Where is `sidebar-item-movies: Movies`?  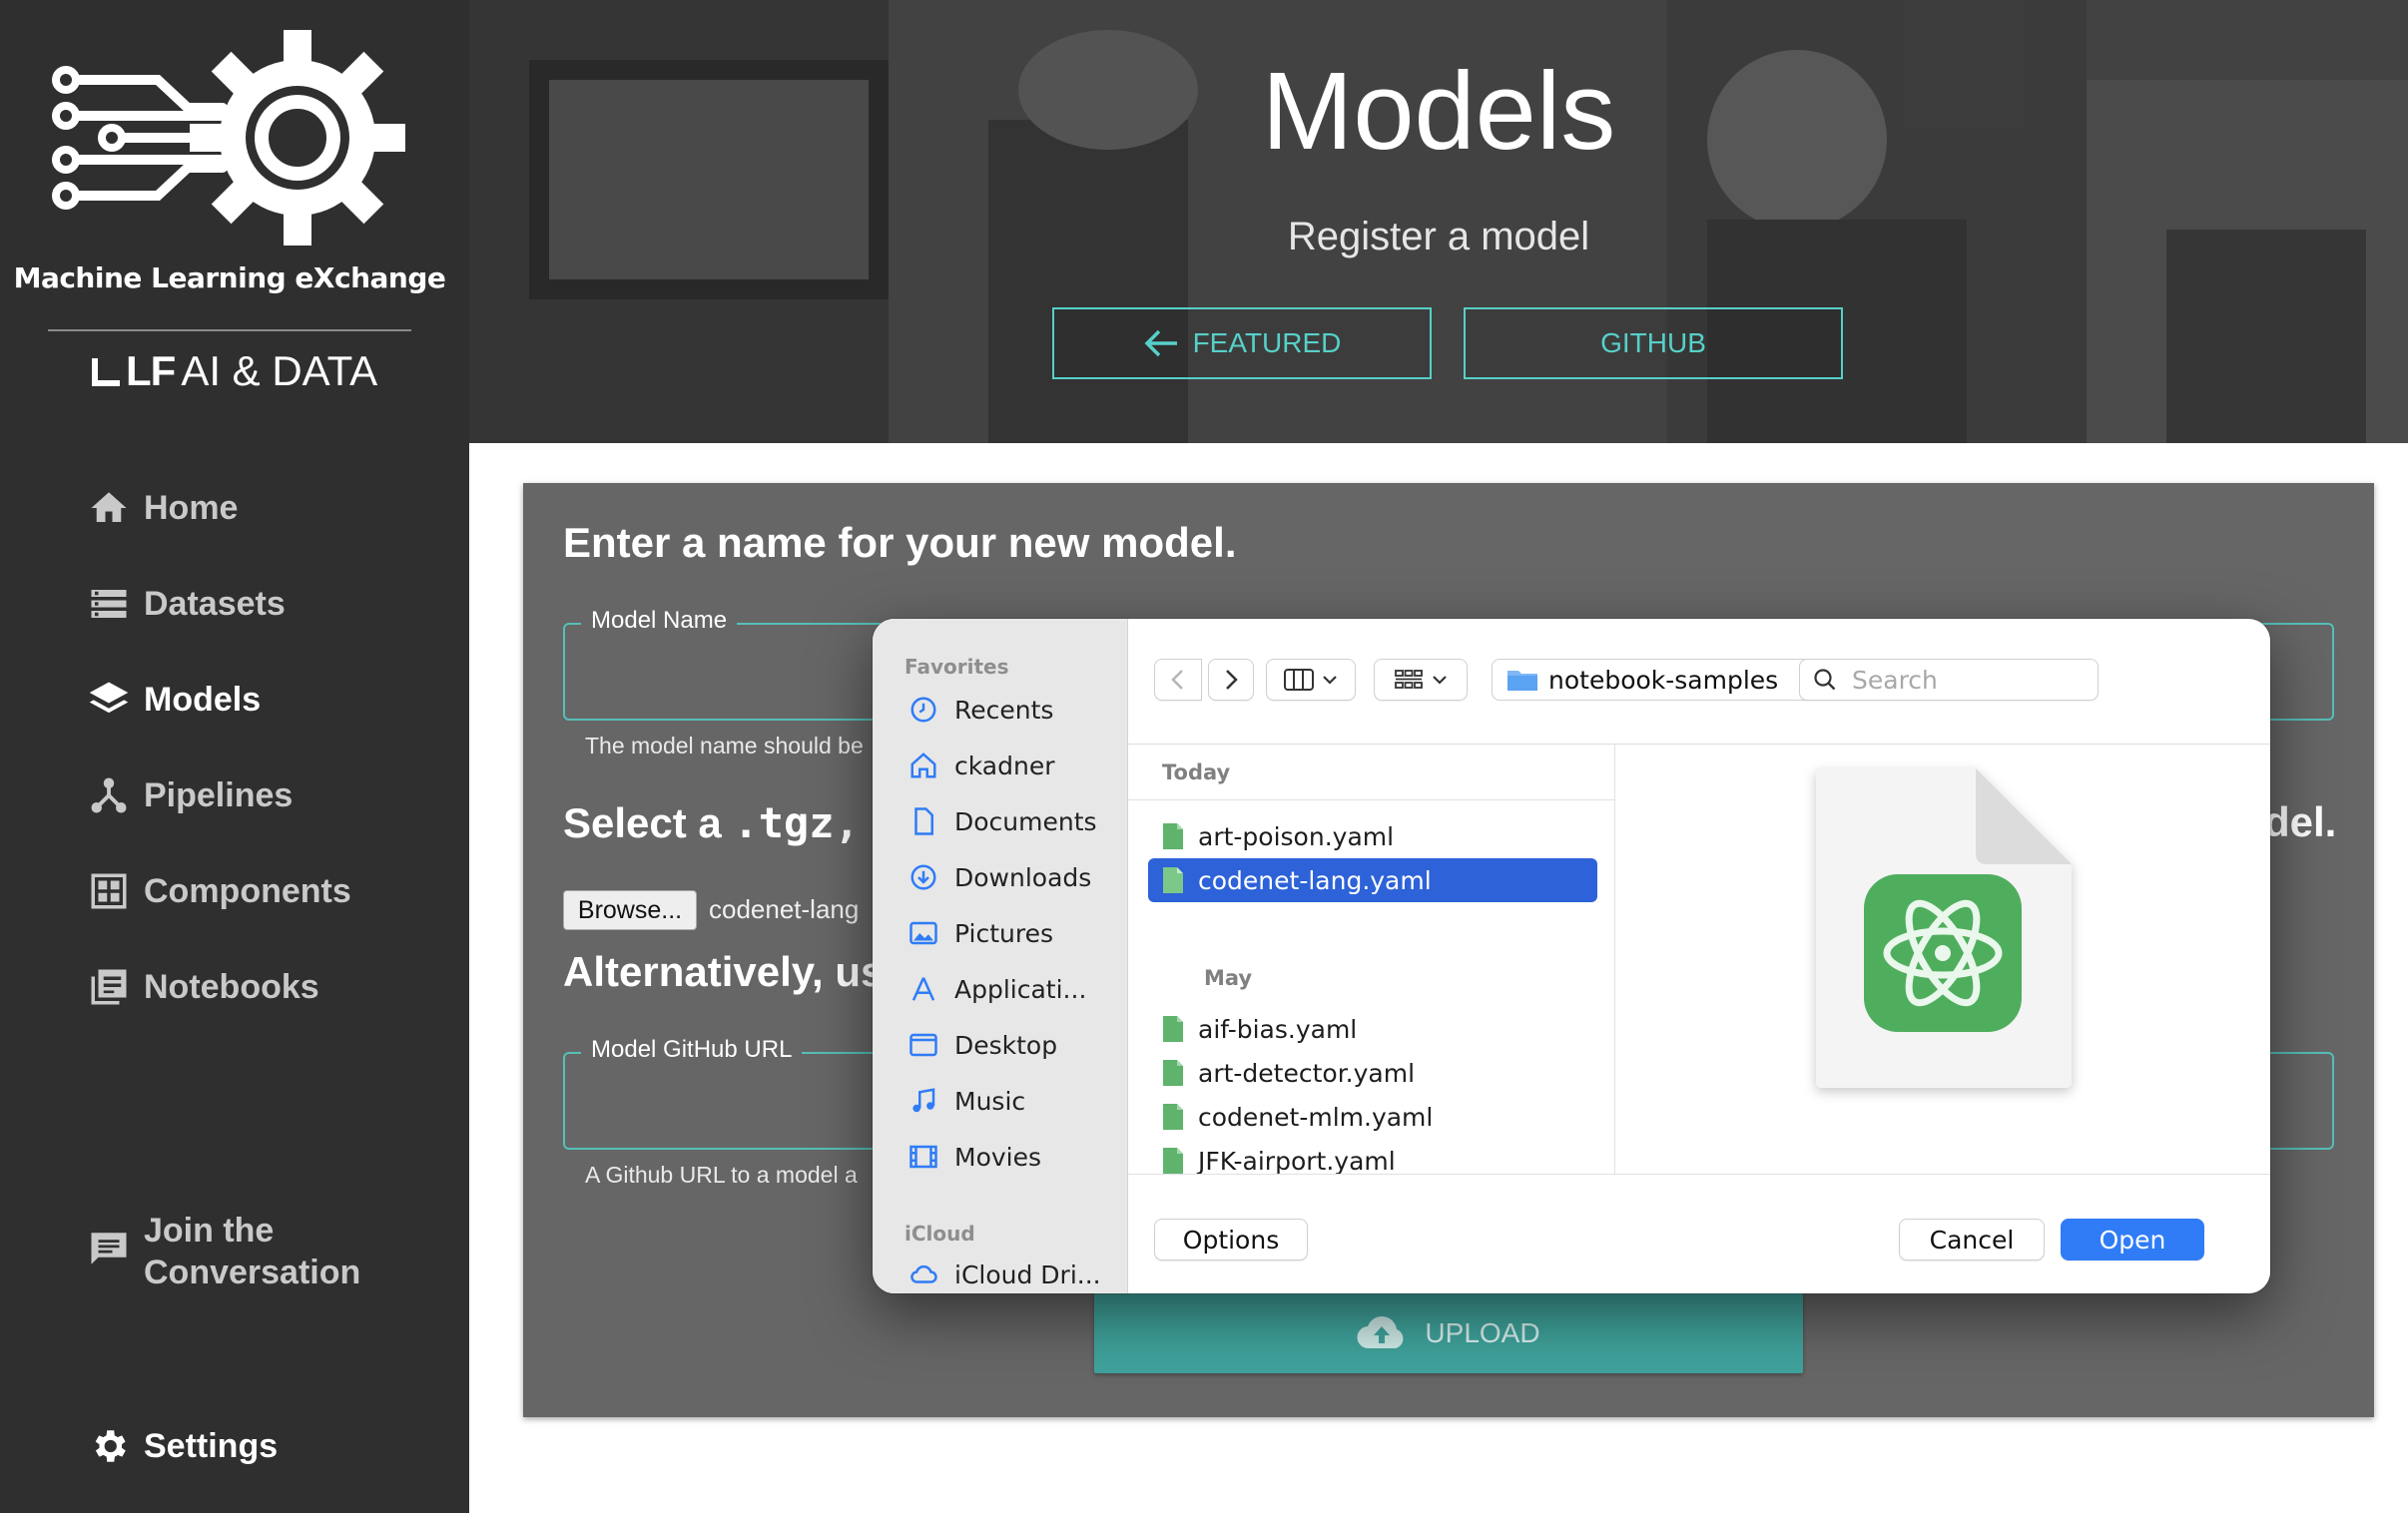
sidebar-item-movies: Movies is located at coordinates (974, 1157).